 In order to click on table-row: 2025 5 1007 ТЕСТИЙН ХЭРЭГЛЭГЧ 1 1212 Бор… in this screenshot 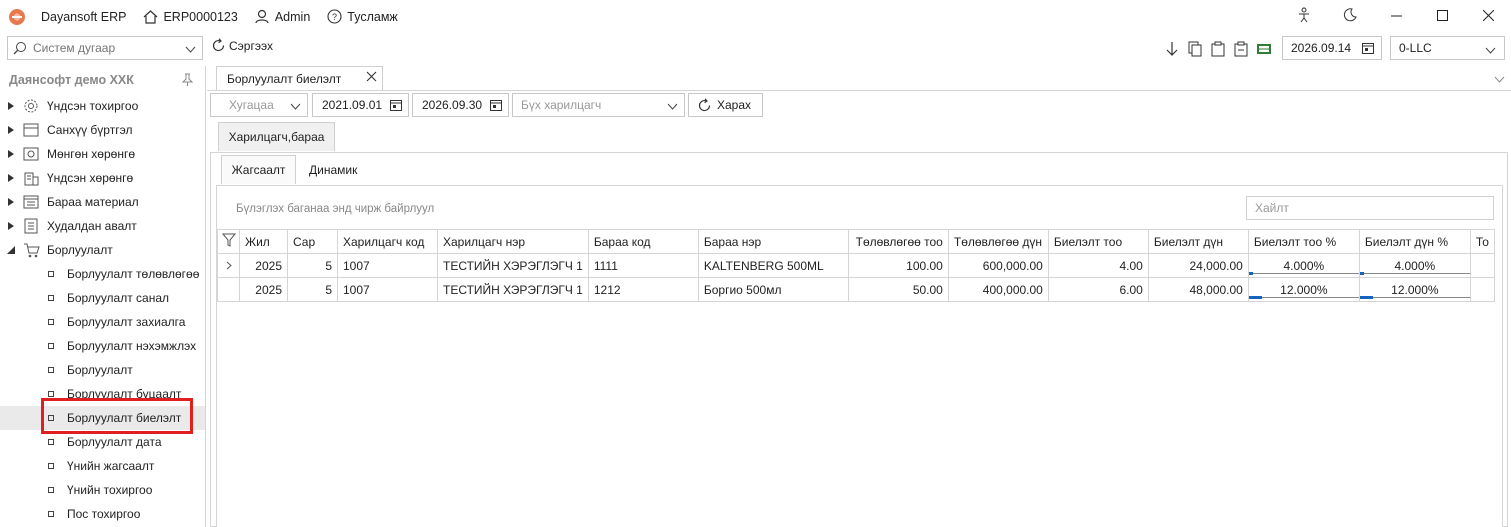, I will do `click(856, 289)`.